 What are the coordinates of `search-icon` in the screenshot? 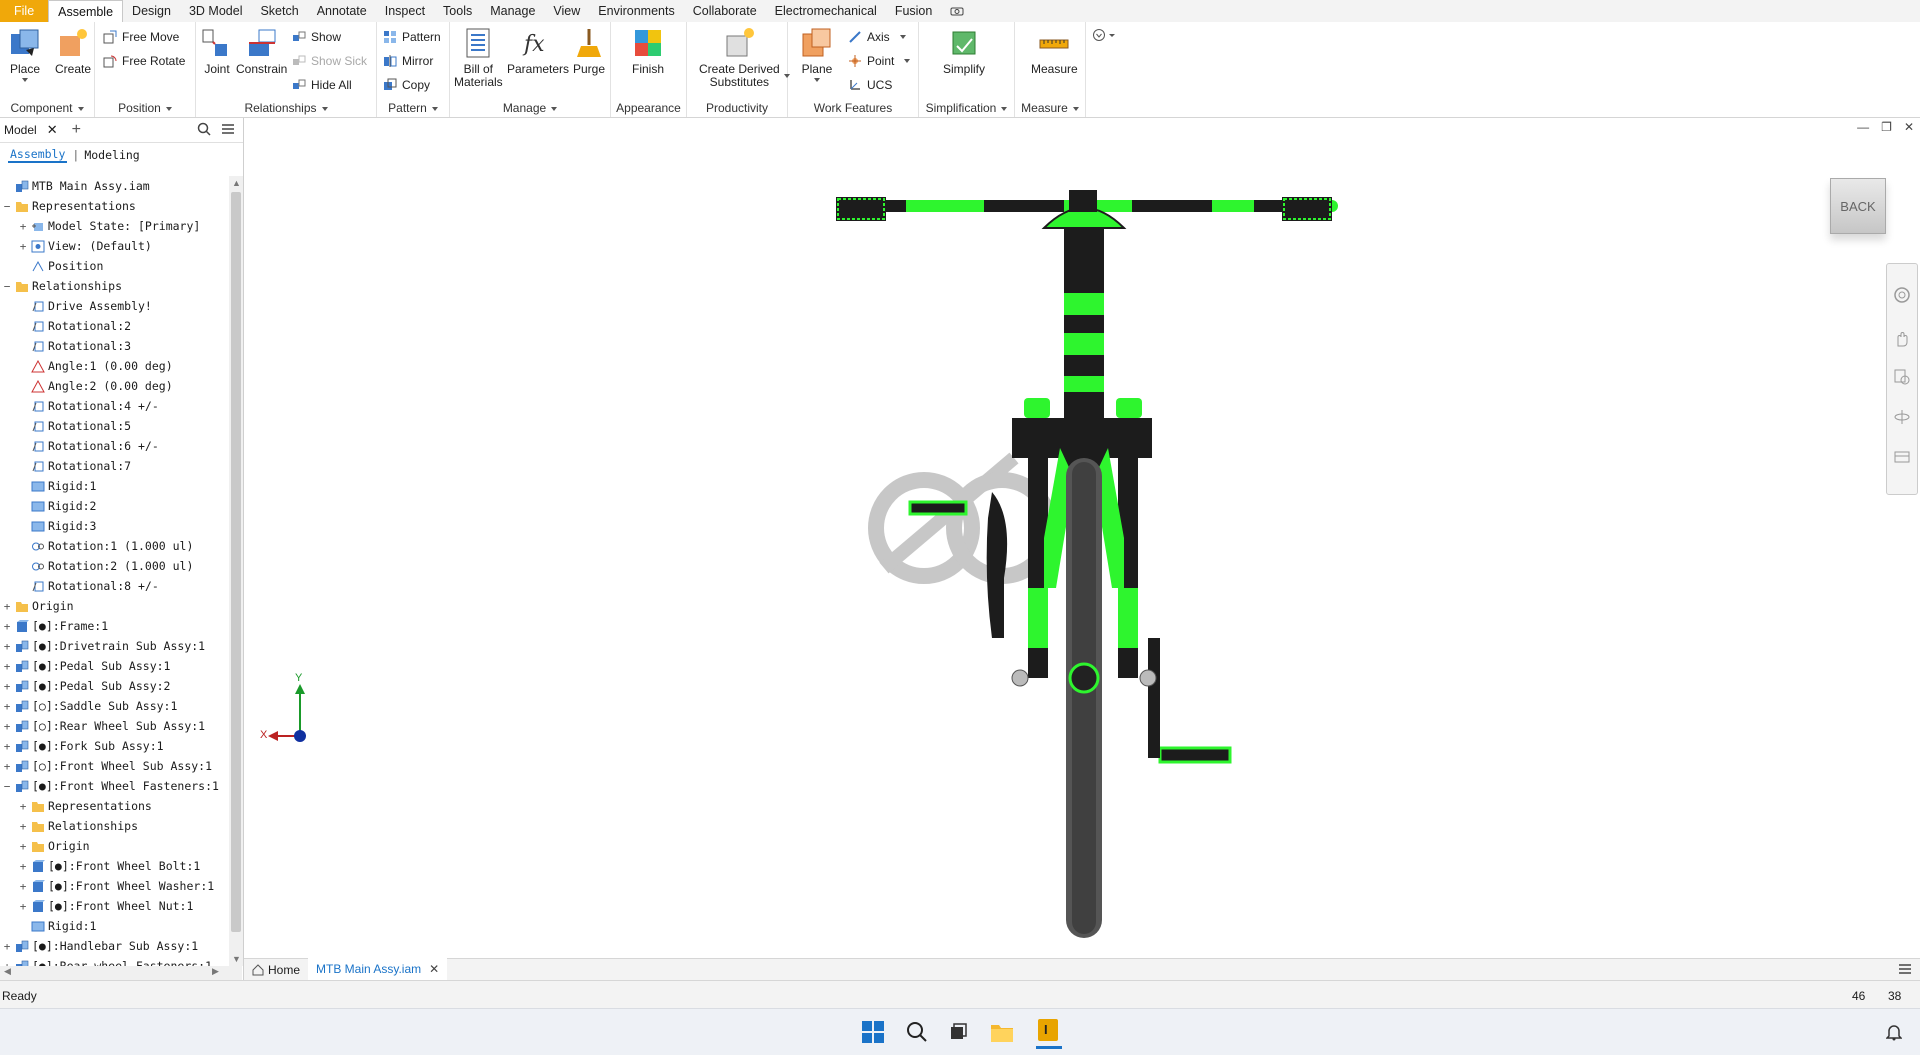 It's located at (917, 1033).